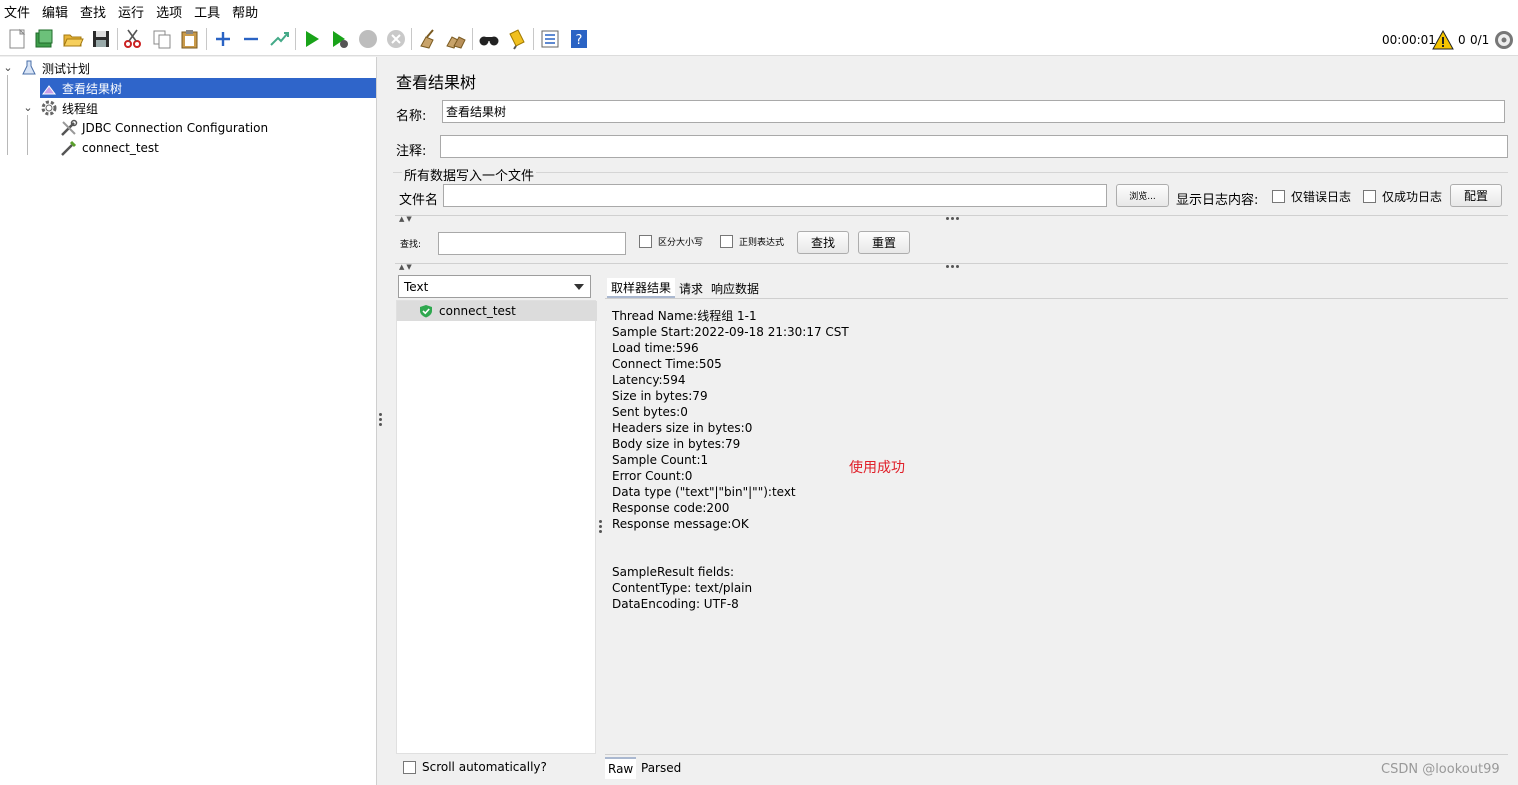  I want to click on gear-icon, so click(49, 108).